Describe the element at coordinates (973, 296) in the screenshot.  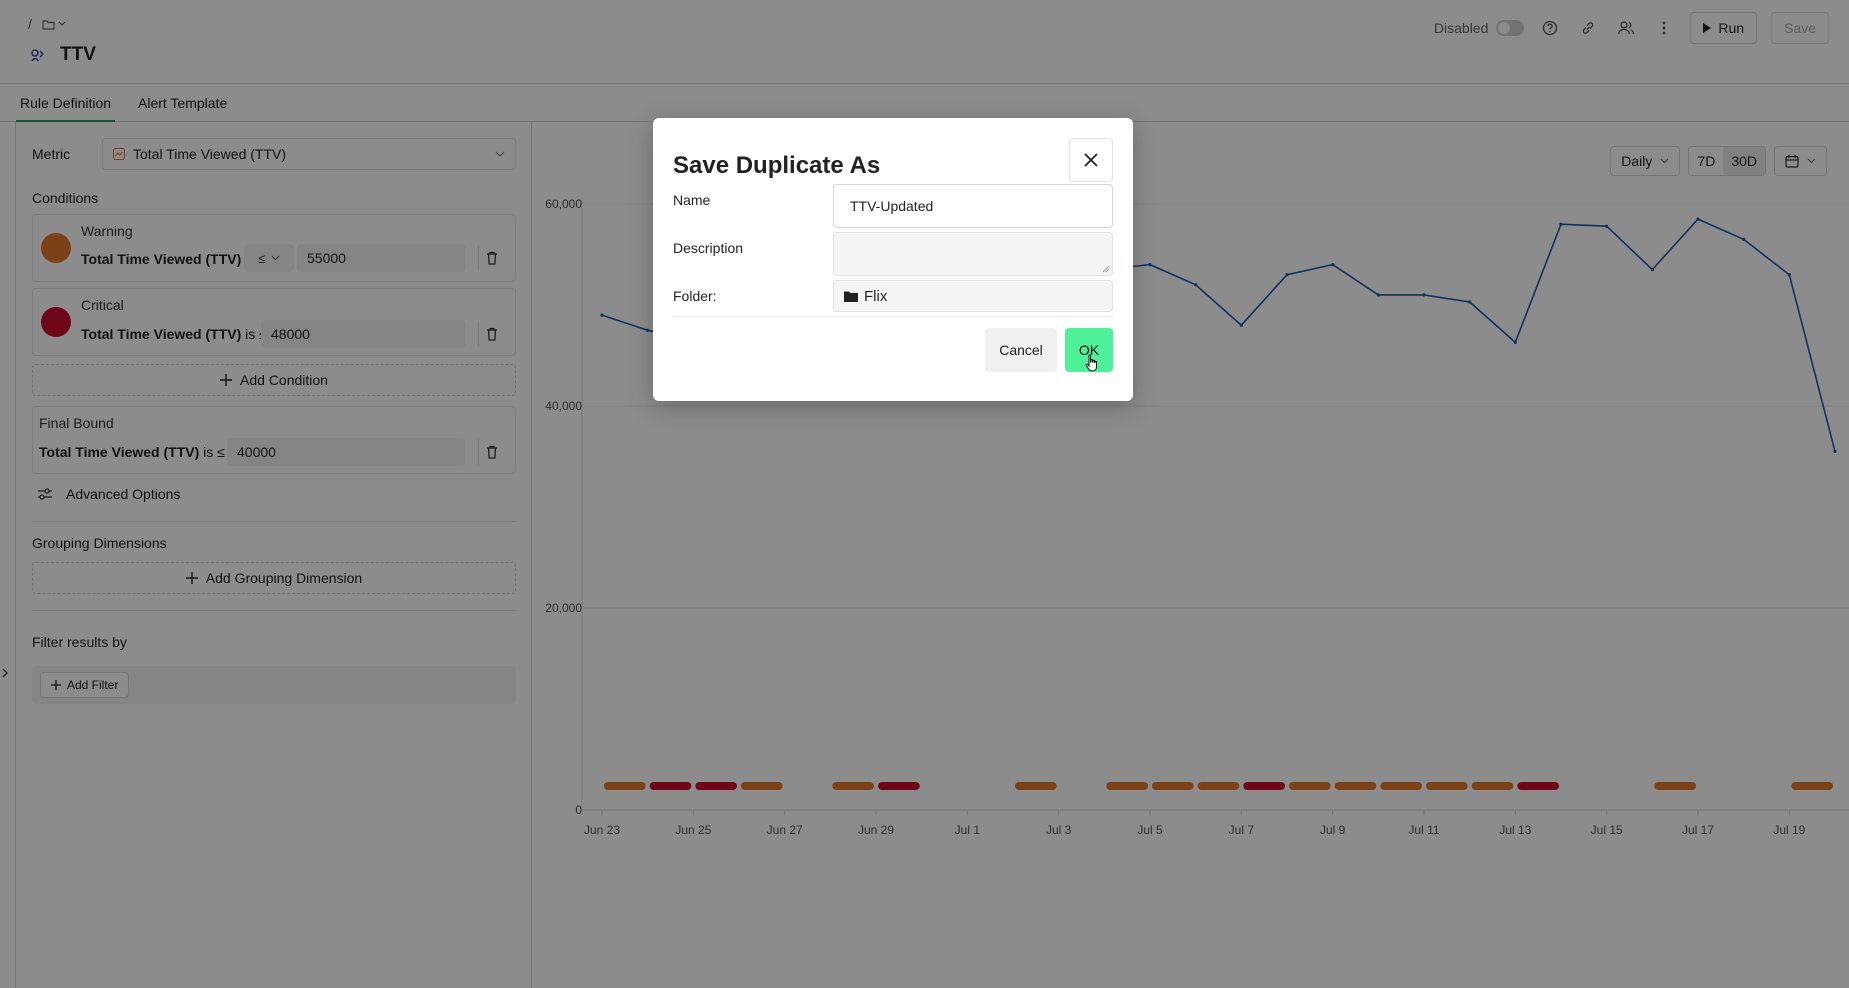
I see `folder-select: Flix` at that location.